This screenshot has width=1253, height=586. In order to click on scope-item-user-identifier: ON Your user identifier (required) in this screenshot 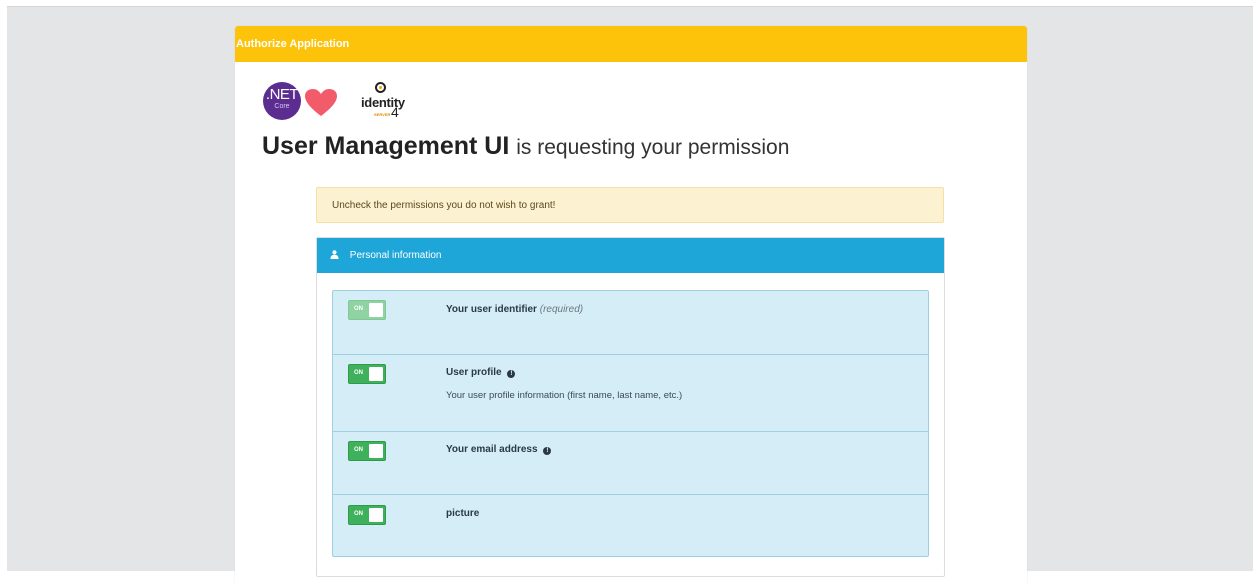, I will do `click(630, 322)`.